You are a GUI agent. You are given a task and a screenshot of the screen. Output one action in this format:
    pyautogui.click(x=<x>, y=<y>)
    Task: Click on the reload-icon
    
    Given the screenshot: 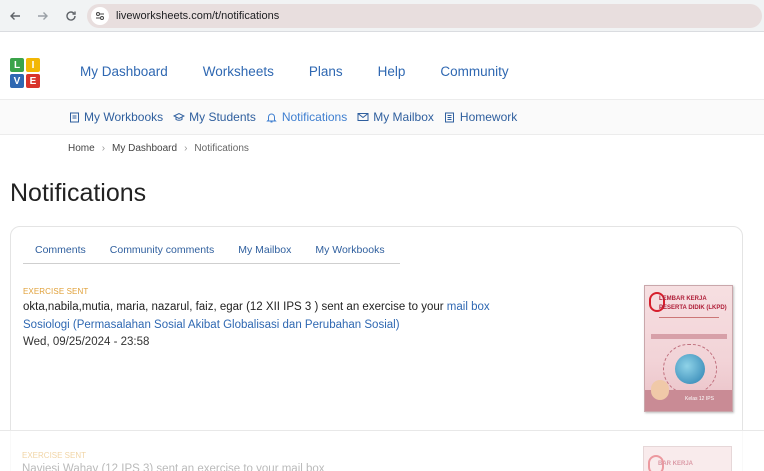 What is the action you would take?
    pyautogui.click(x=71, y=16)
    